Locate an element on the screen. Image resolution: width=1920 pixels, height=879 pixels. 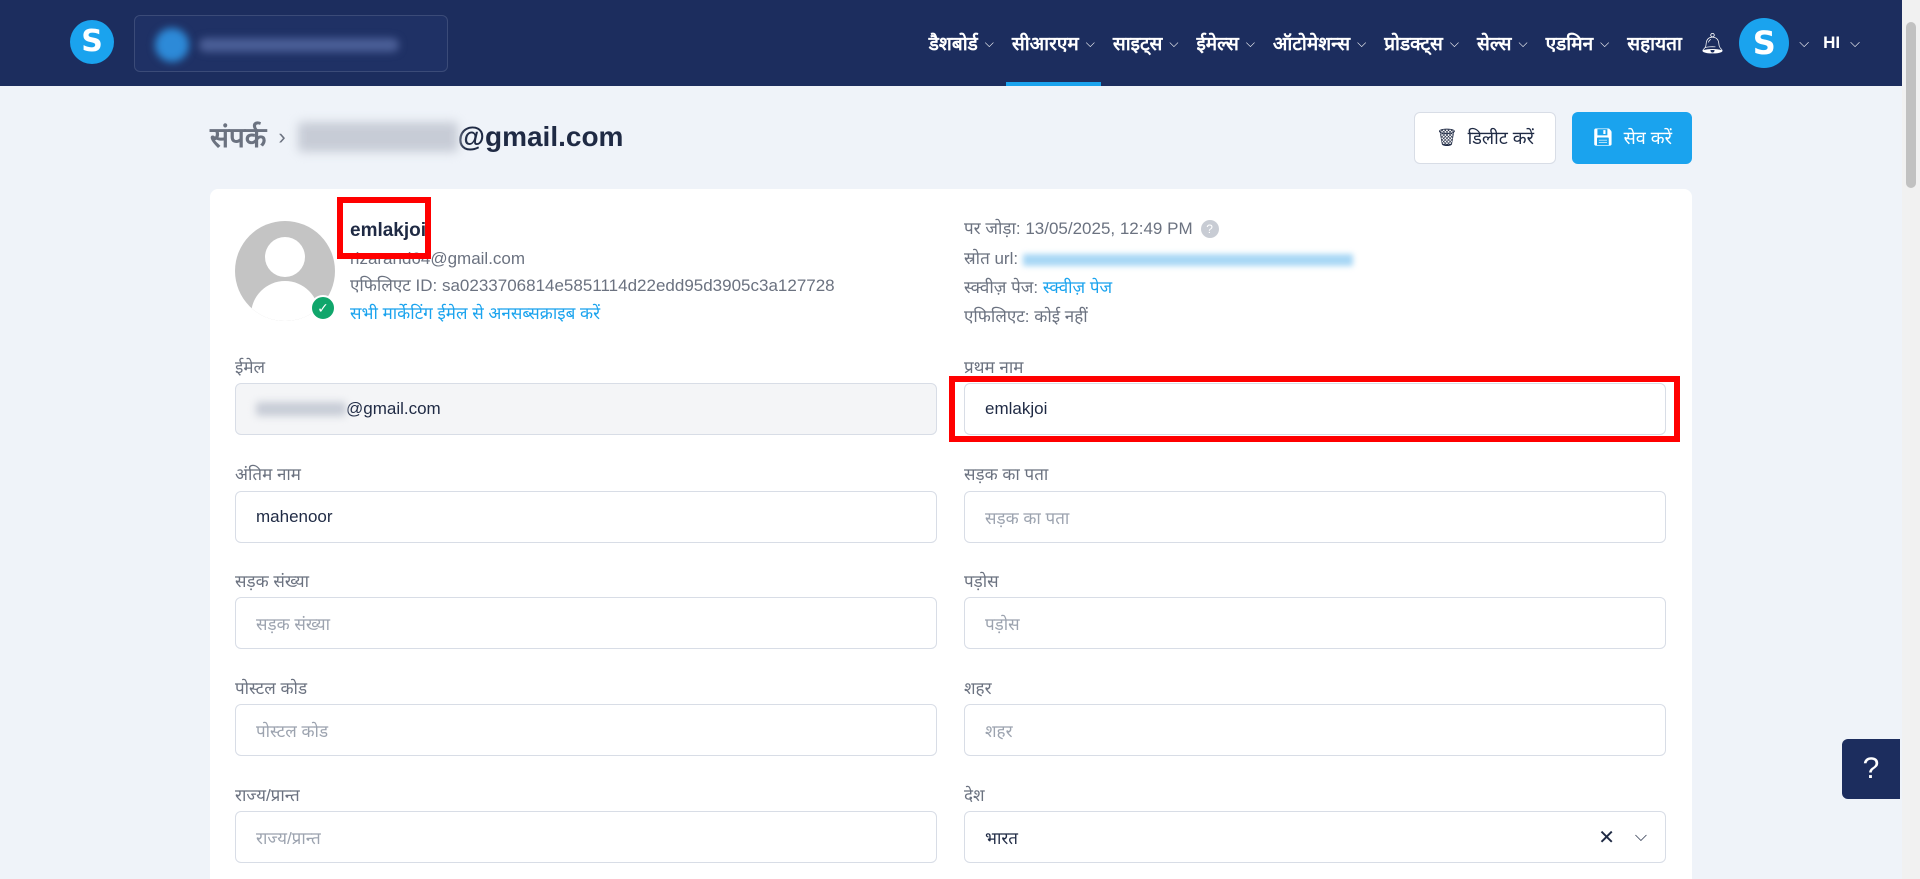
city-label: शहर is located at coordinates (978, 688).